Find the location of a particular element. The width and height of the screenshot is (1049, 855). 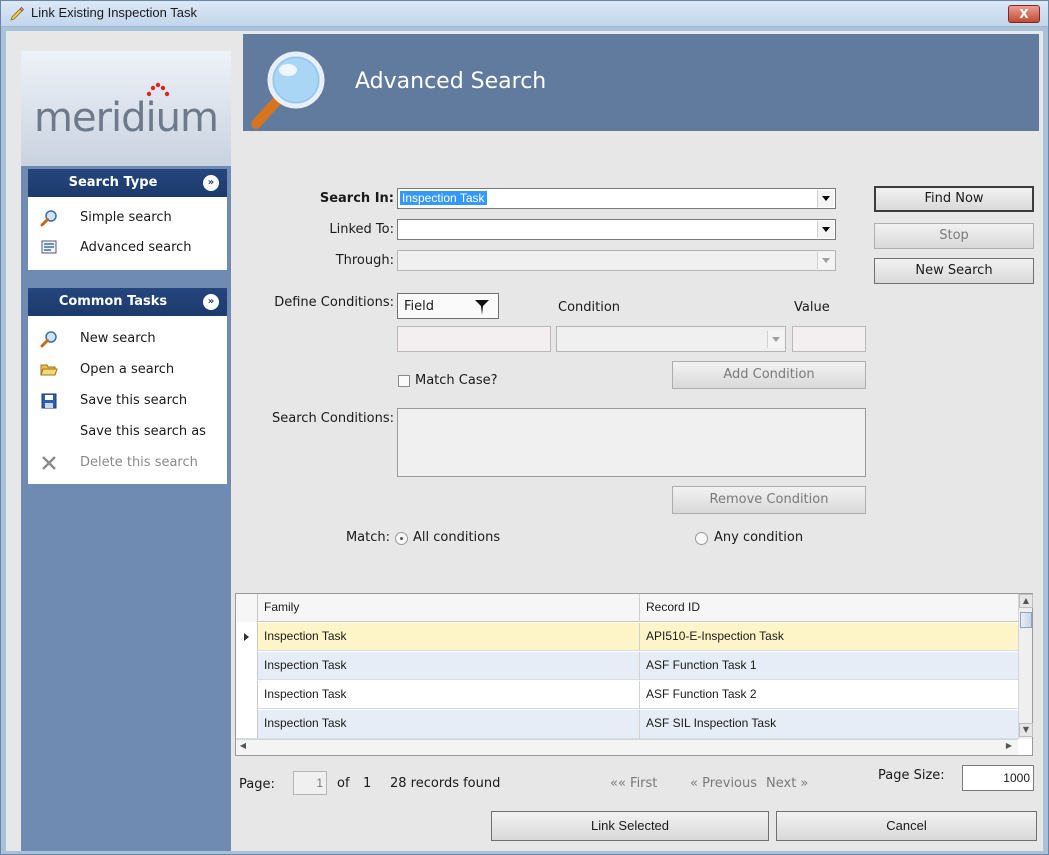

all-conditions-label: All conditions is located at coordinates (457, 537).